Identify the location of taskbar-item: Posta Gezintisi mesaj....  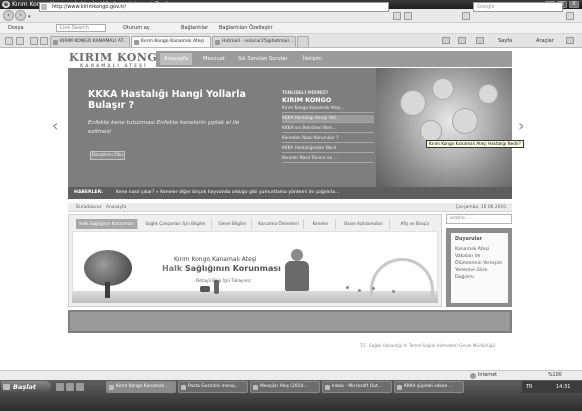
(213, 387).